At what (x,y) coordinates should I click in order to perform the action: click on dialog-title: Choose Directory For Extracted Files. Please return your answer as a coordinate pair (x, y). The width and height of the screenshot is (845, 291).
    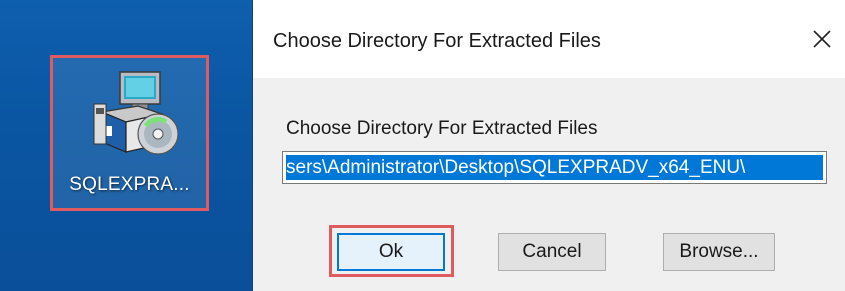
    Looking at the image, I should click on (437, 41).